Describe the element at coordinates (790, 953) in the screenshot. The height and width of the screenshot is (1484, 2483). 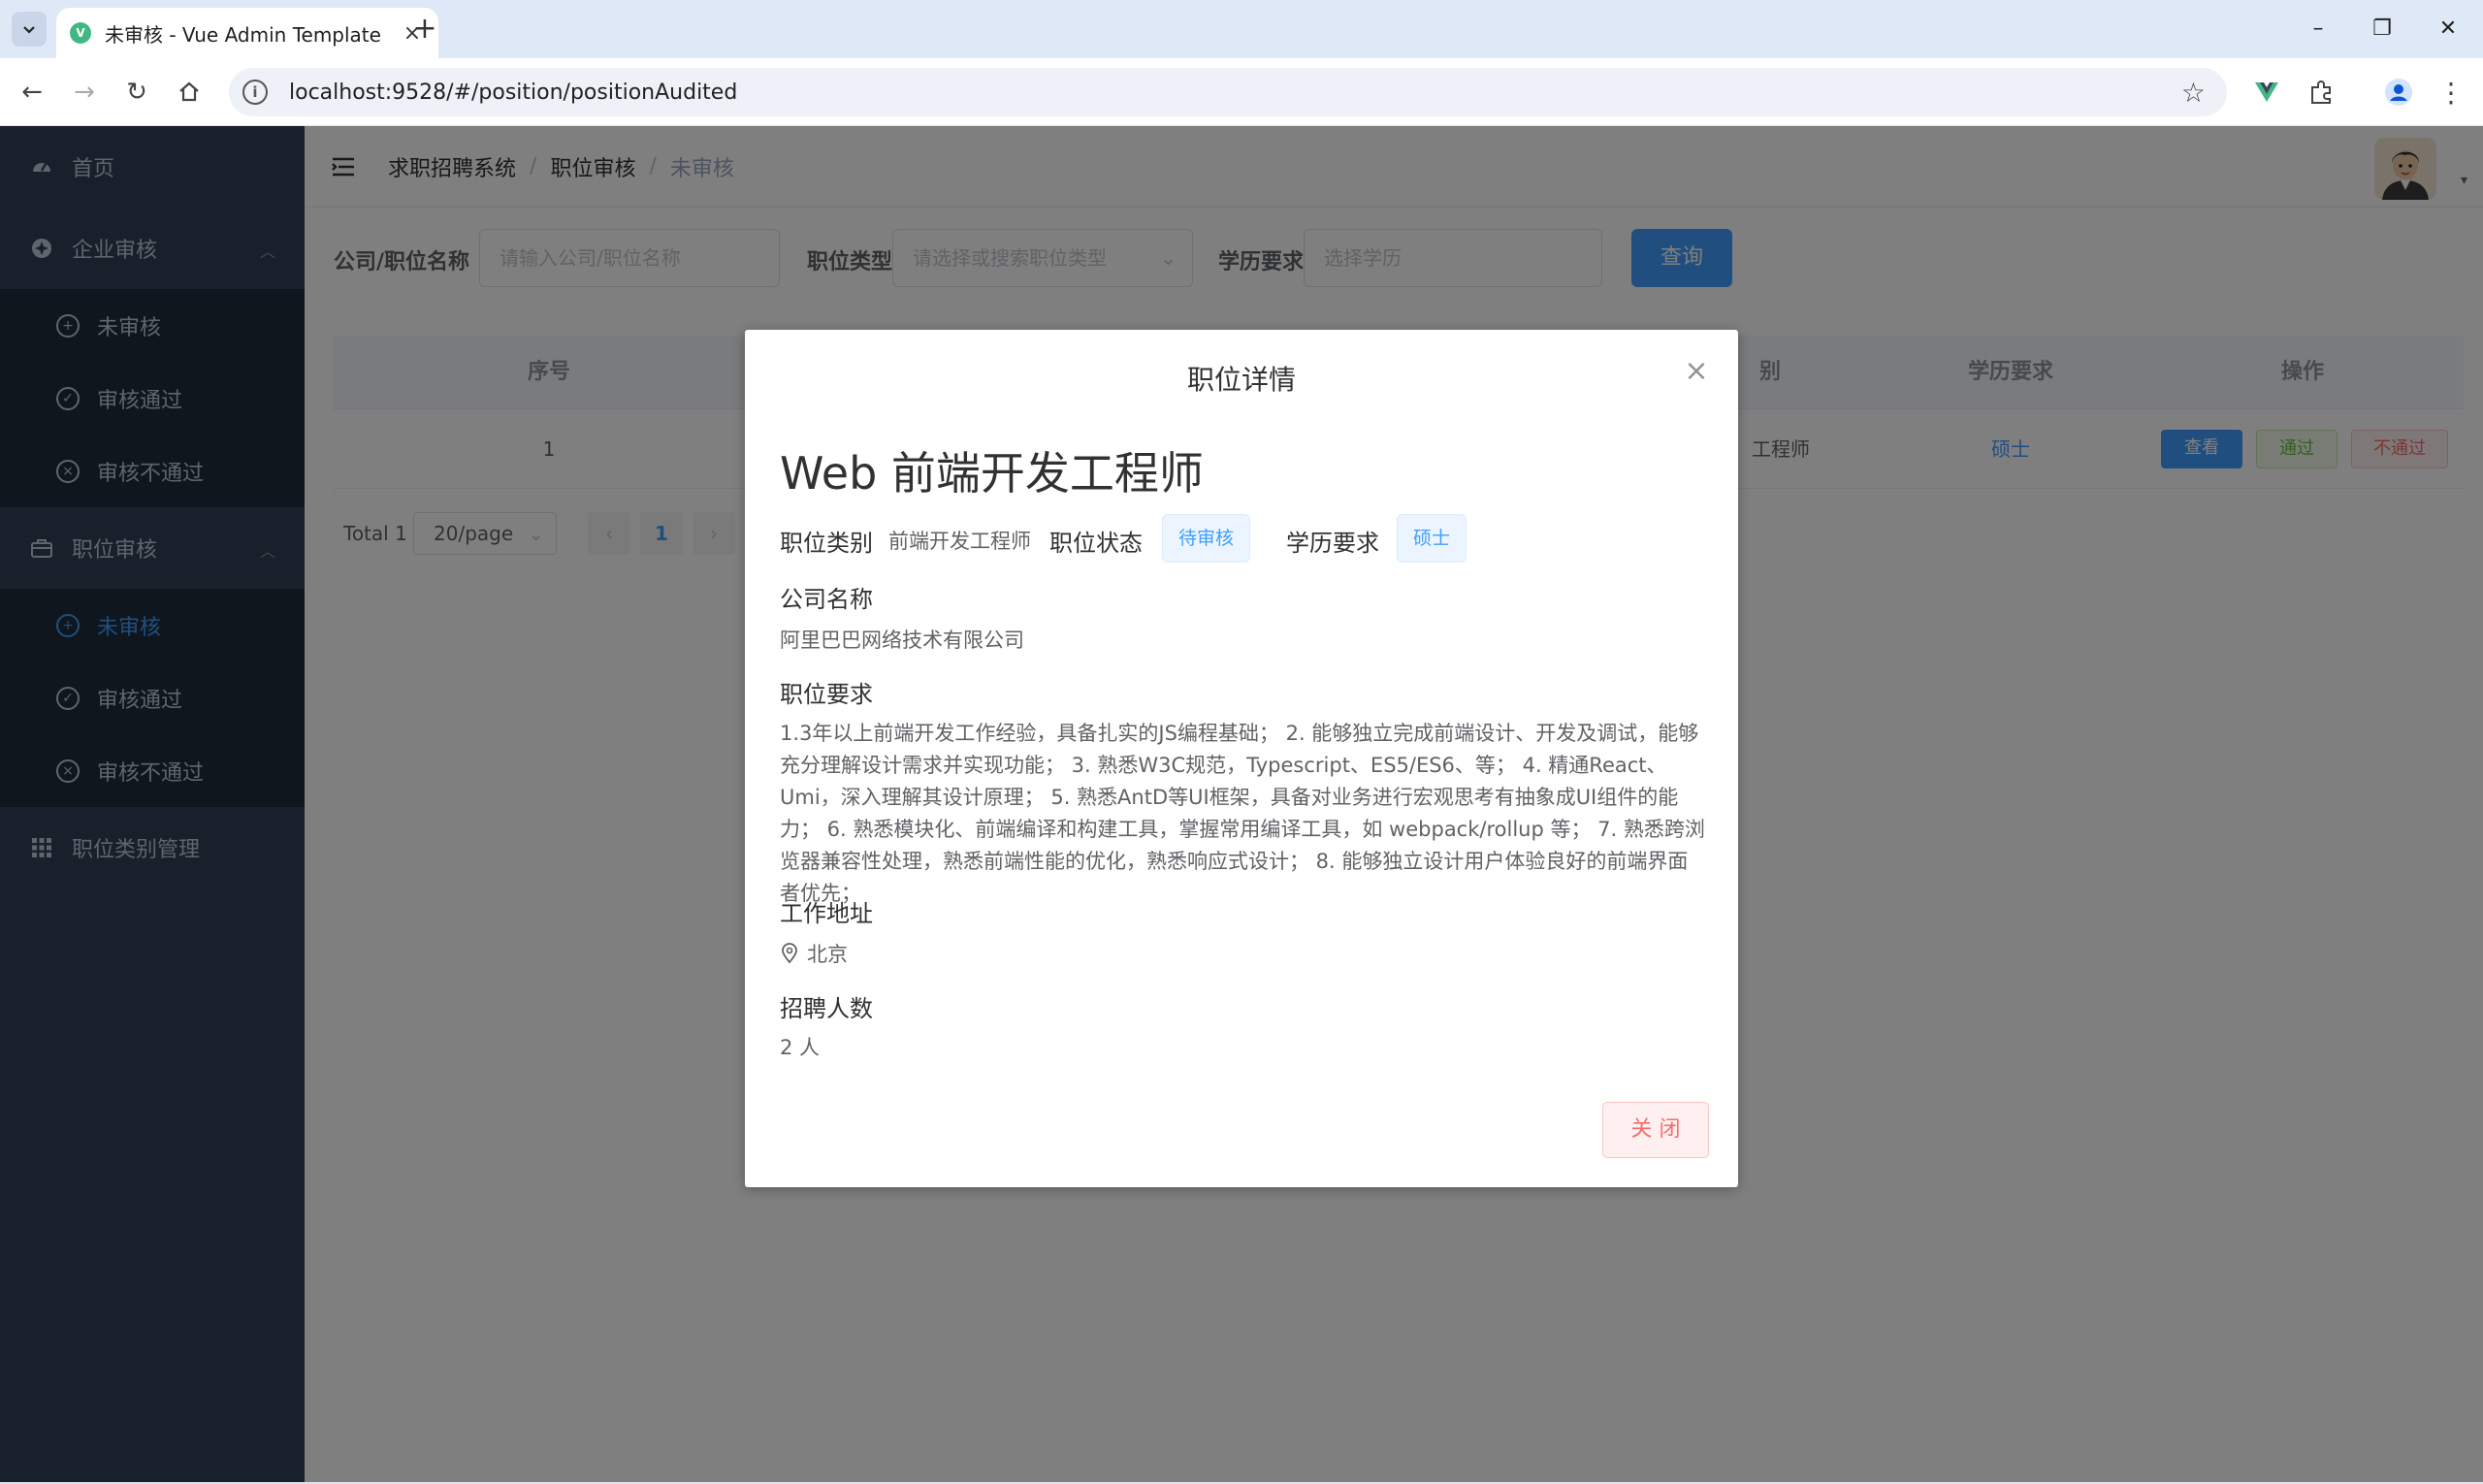
I see `location-pin-icon` at that location.